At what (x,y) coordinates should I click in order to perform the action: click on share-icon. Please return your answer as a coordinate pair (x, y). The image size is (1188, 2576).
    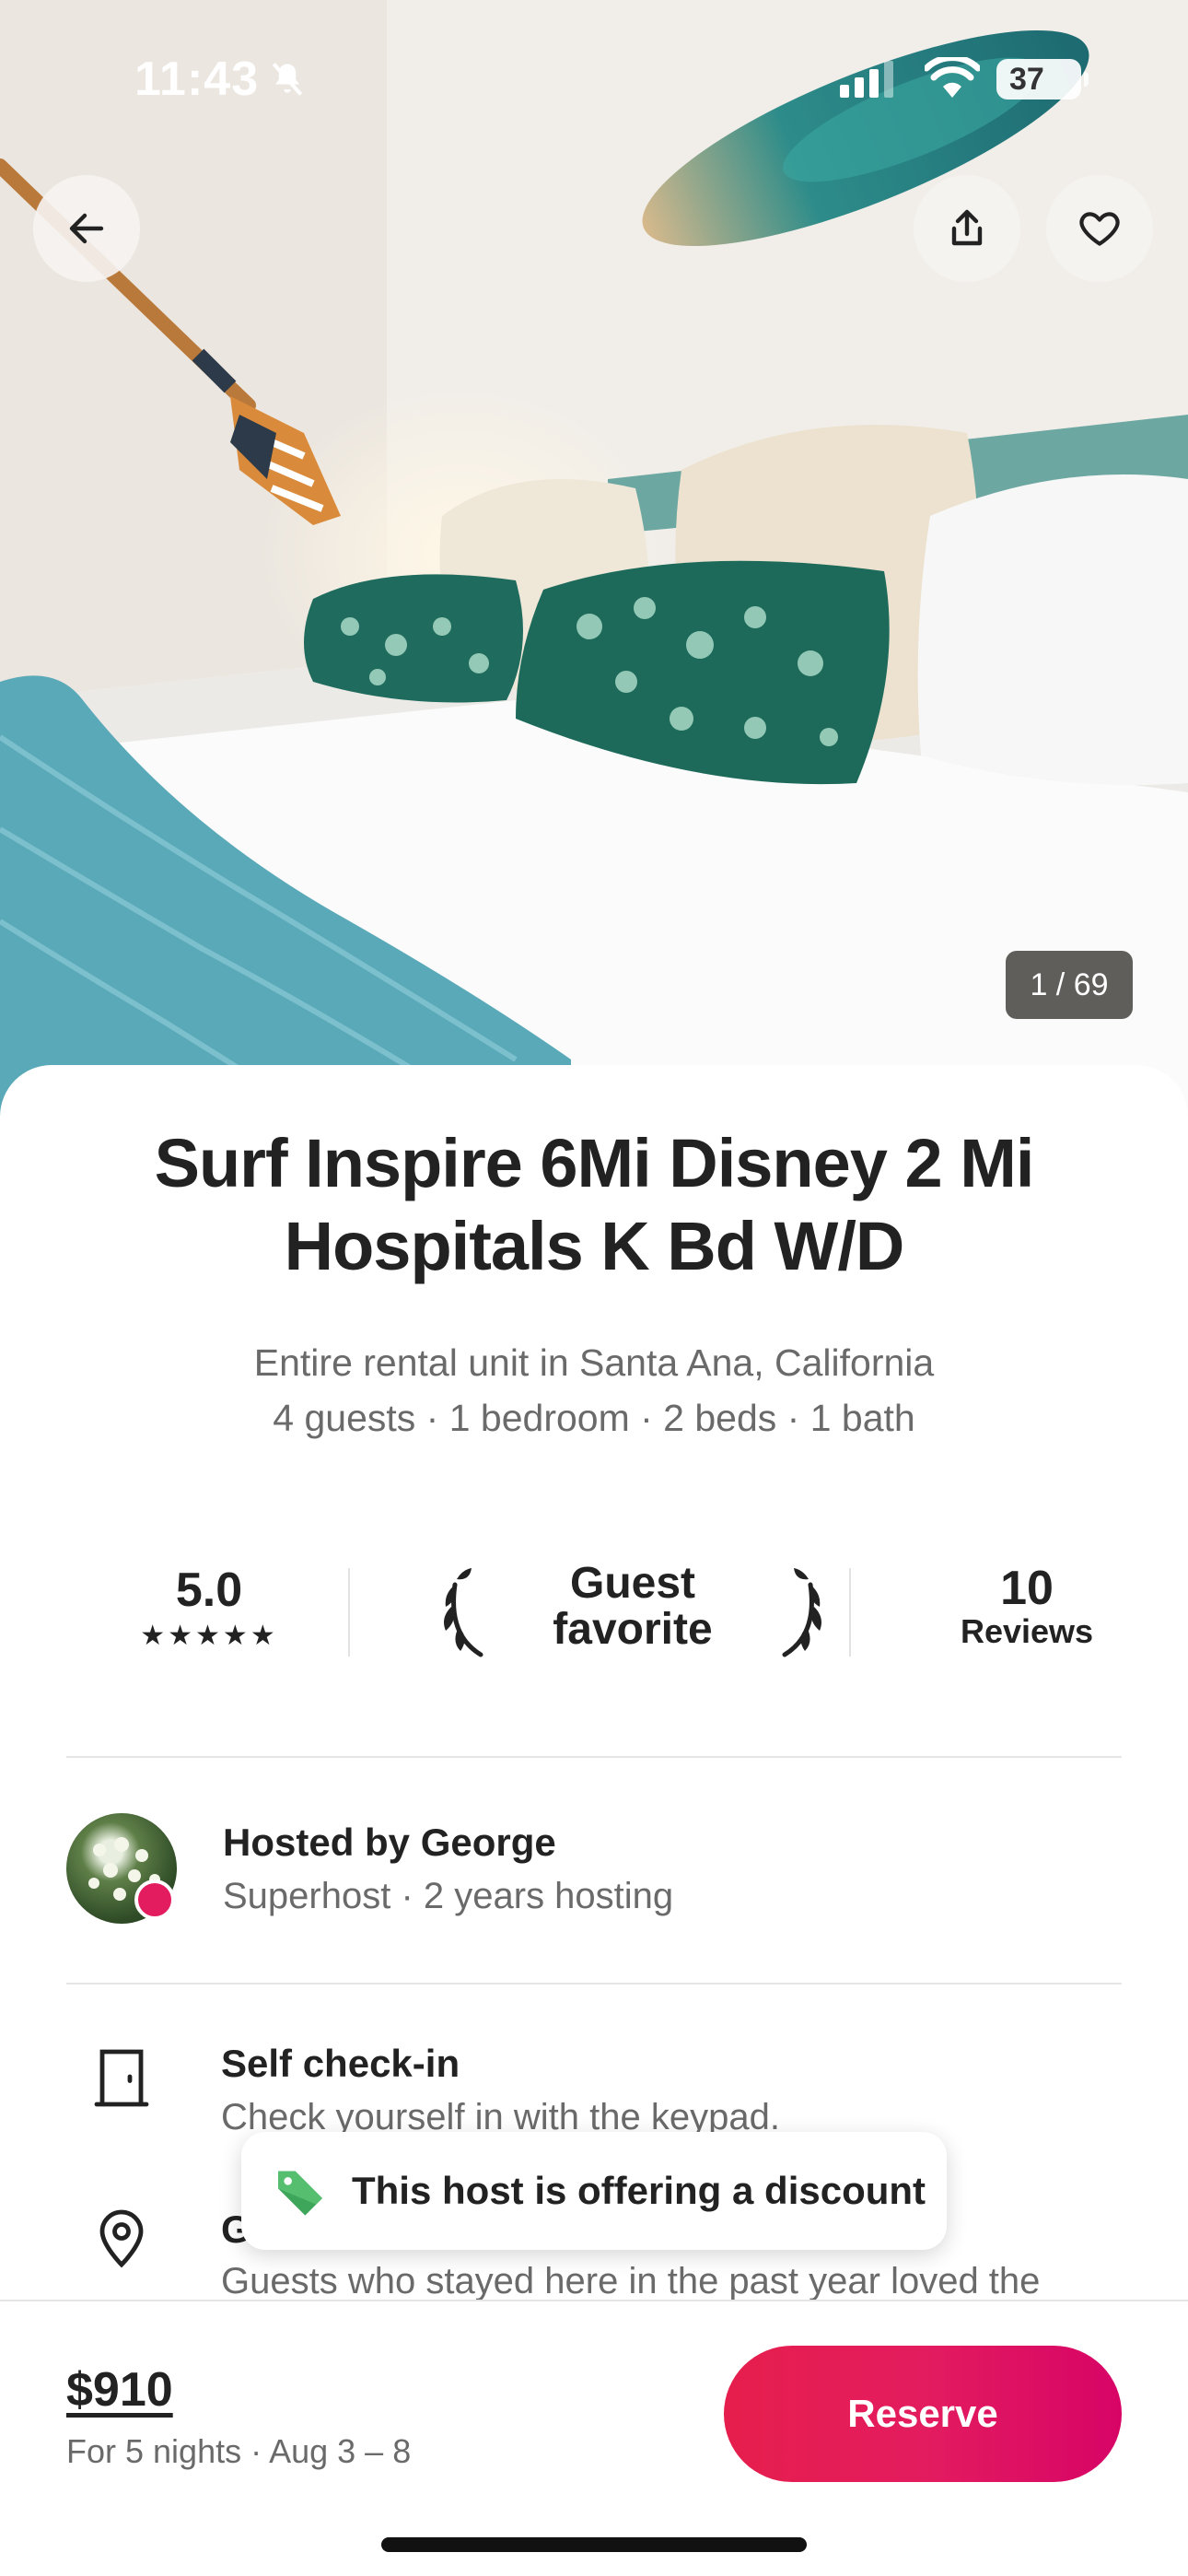
    Looking at the image, I should click on (967, 227).